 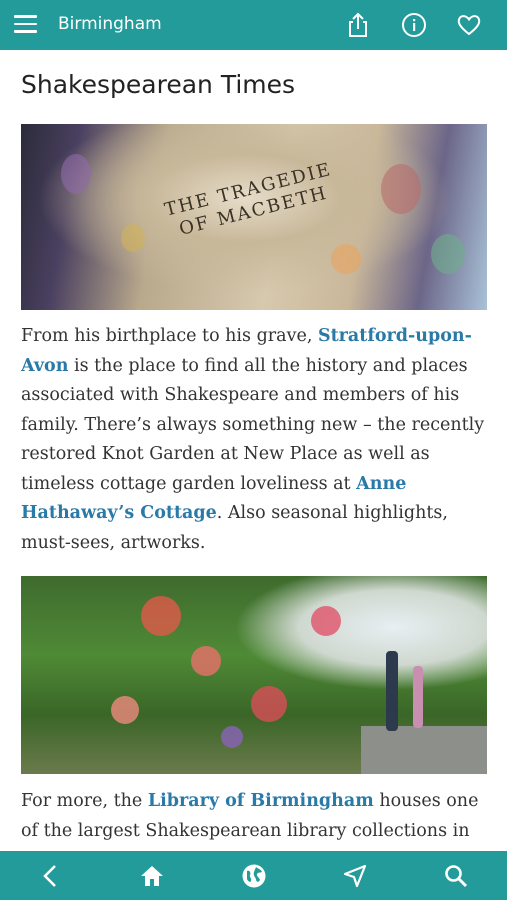 What do you see at coordinates (414, 25) in the screenshot?
I see `info-icon` at bounding box center [414, 25].